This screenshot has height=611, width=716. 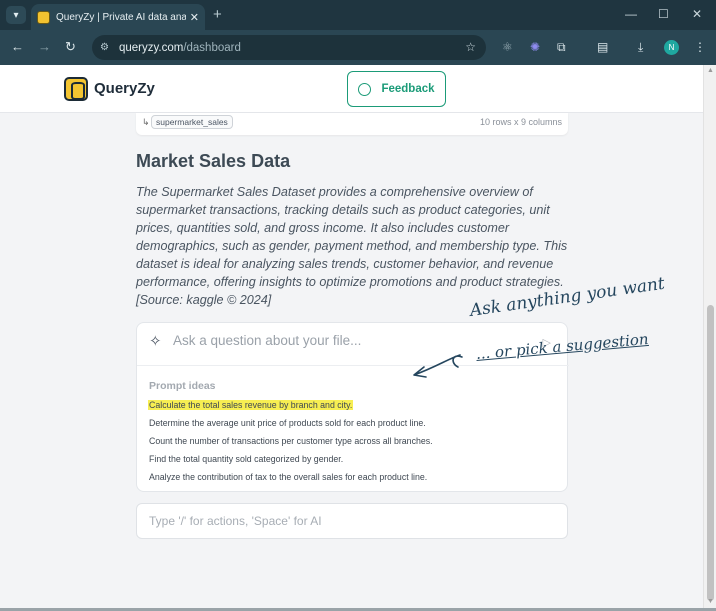 I want to click on extensions-puzzle-icon: ⧉, so click(x=561, y=47).